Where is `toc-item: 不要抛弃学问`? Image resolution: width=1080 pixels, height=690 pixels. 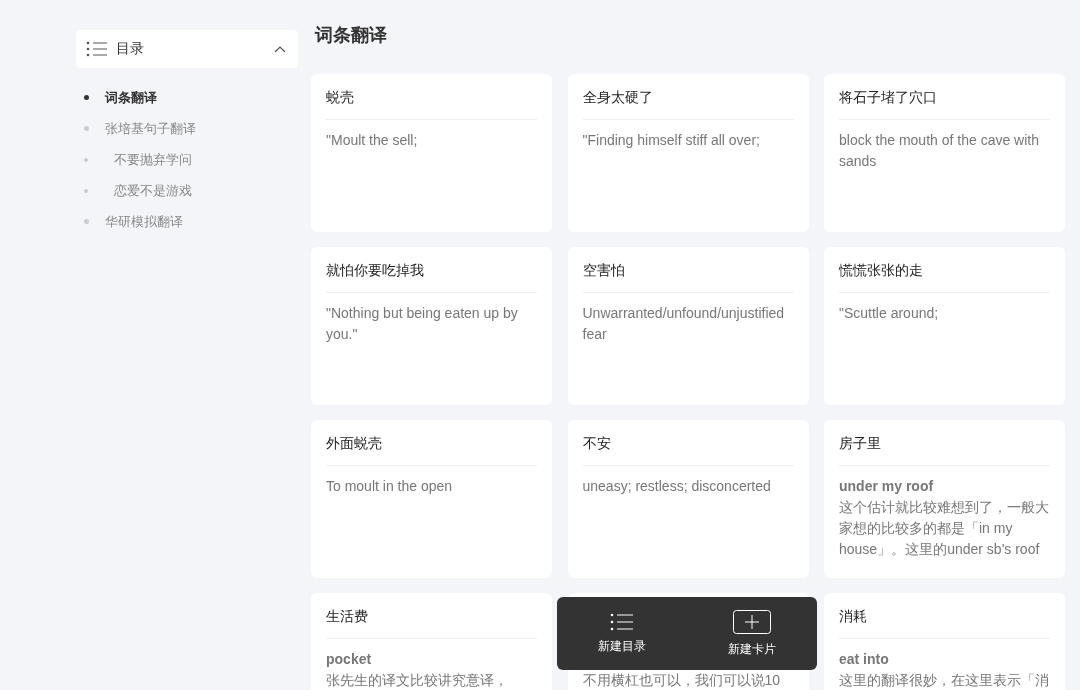 toc-item: 不要抛弃学问 is located at coordinates (153, 159).